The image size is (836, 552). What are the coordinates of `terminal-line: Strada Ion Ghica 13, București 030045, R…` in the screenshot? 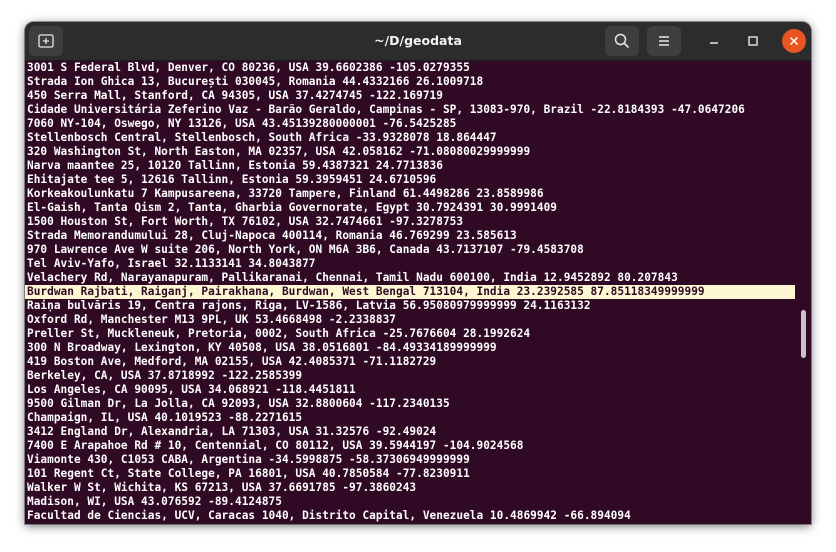 It's located at (255, 81).